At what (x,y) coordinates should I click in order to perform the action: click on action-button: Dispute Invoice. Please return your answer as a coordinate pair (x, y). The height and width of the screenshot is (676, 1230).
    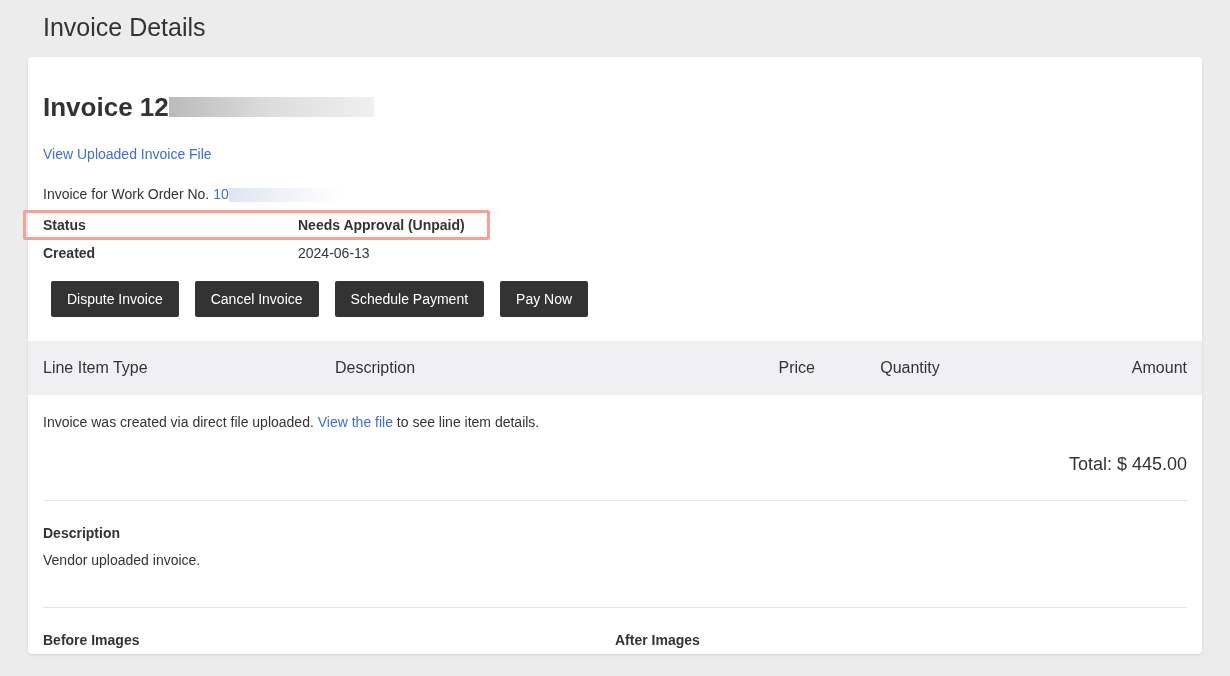
    Looking at the image, I should click on (115, 299).